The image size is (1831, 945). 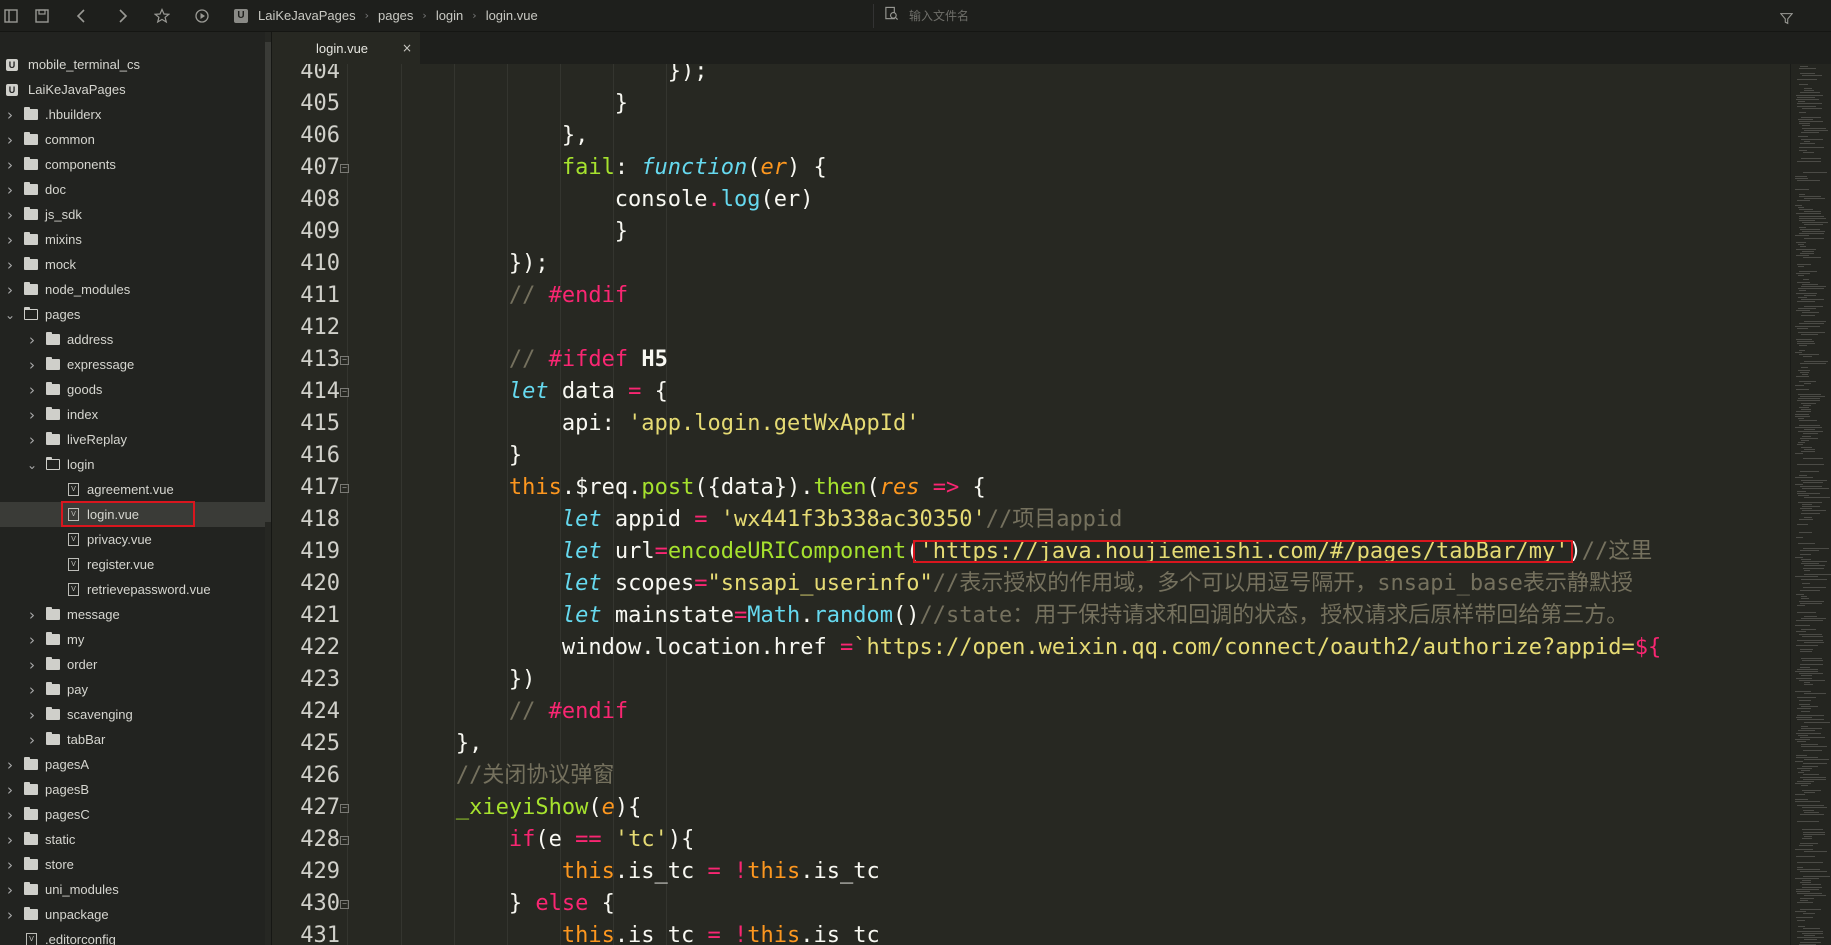 I want to click on tree-folder: › liveReplay, so click(x=135, y=439).